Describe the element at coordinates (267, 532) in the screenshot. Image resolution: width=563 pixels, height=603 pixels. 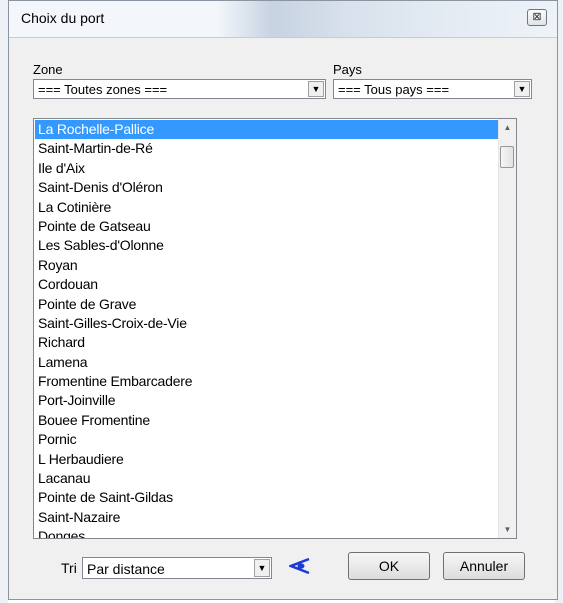
I see `port-list-item: Donges` at that location.